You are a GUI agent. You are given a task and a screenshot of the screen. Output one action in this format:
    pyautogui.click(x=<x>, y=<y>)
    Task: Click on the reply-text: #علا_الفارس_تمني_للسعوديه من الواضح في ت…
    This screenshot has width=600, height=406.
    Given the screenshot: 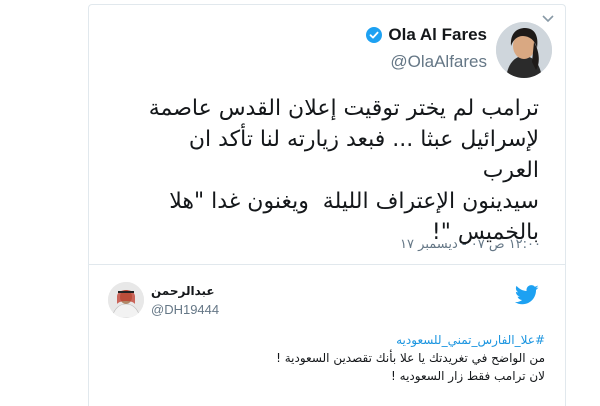 What is the action you would take?
    pyautogui.click(x=325, y=358)
    